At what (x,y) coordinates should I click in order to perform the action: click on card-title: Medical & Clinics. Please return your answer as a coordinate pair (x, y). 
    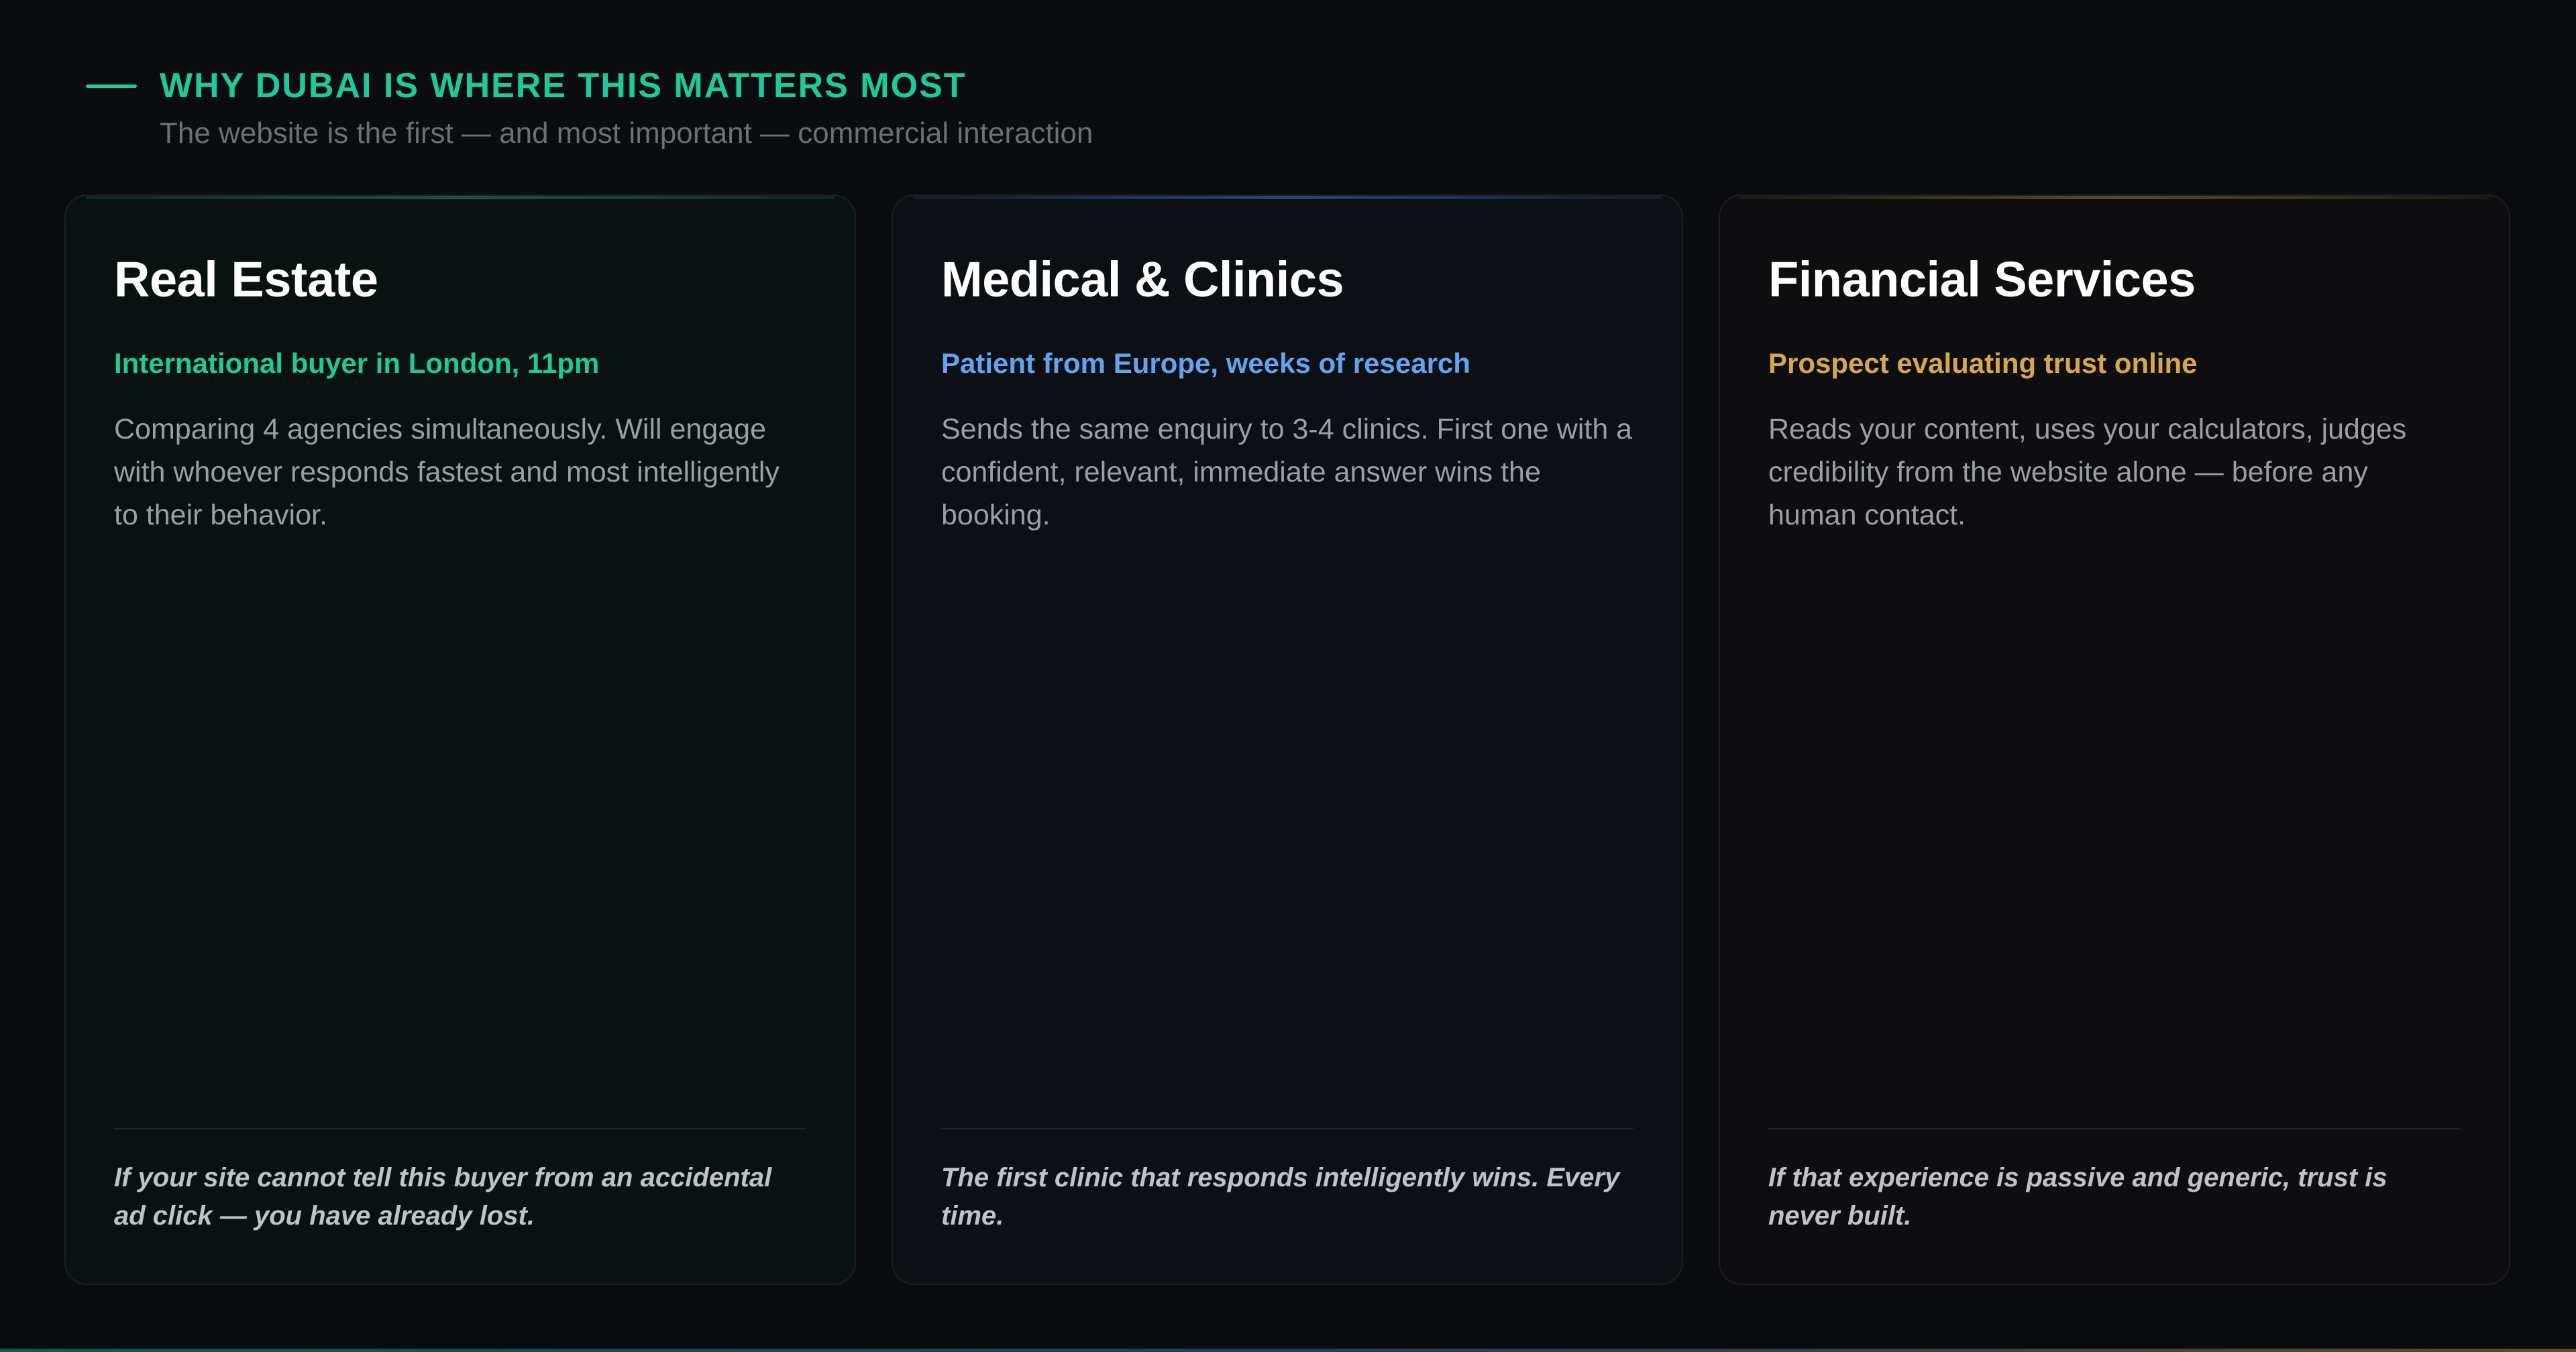
    Looking at the image, I should click on (1142, 279).